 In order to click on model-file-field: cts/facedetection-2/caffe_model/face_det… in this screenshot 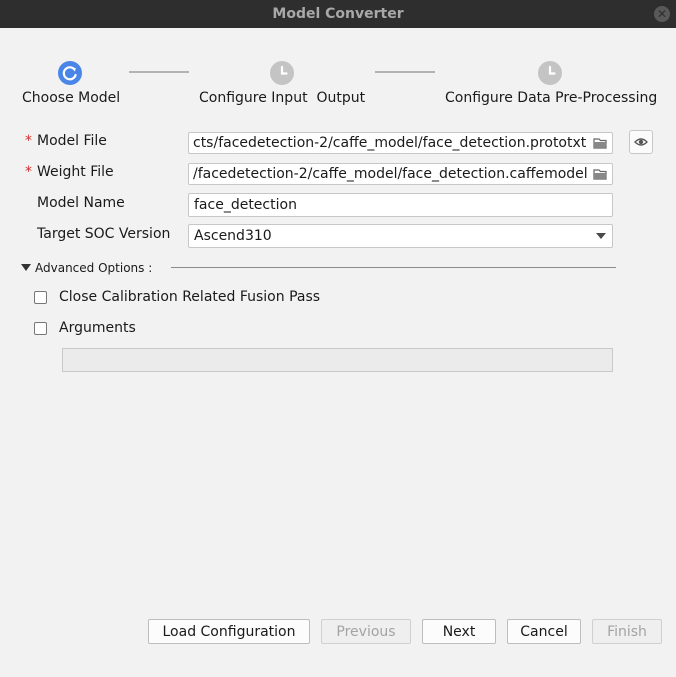, I will do `click(400, 143)`.